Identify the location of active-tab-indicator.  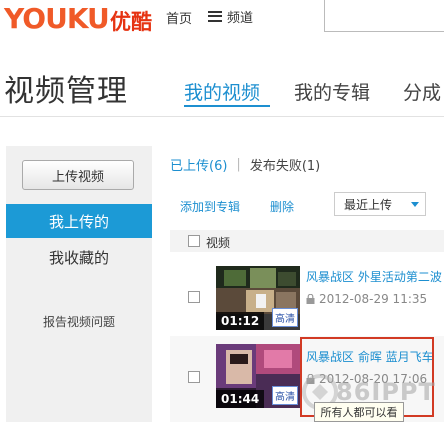
(227, 106).